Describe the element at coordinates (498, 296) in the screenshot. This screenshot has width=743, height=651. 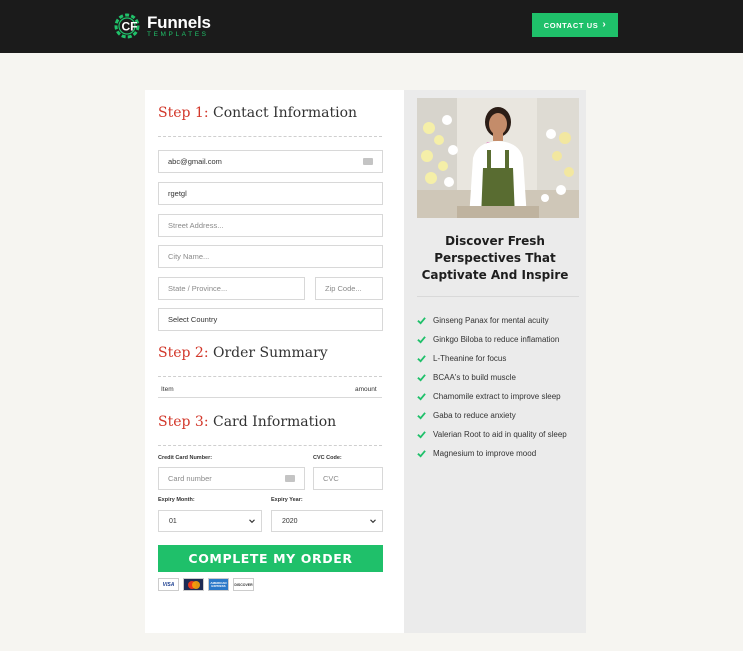
I see `sidebar-divider` at that location.